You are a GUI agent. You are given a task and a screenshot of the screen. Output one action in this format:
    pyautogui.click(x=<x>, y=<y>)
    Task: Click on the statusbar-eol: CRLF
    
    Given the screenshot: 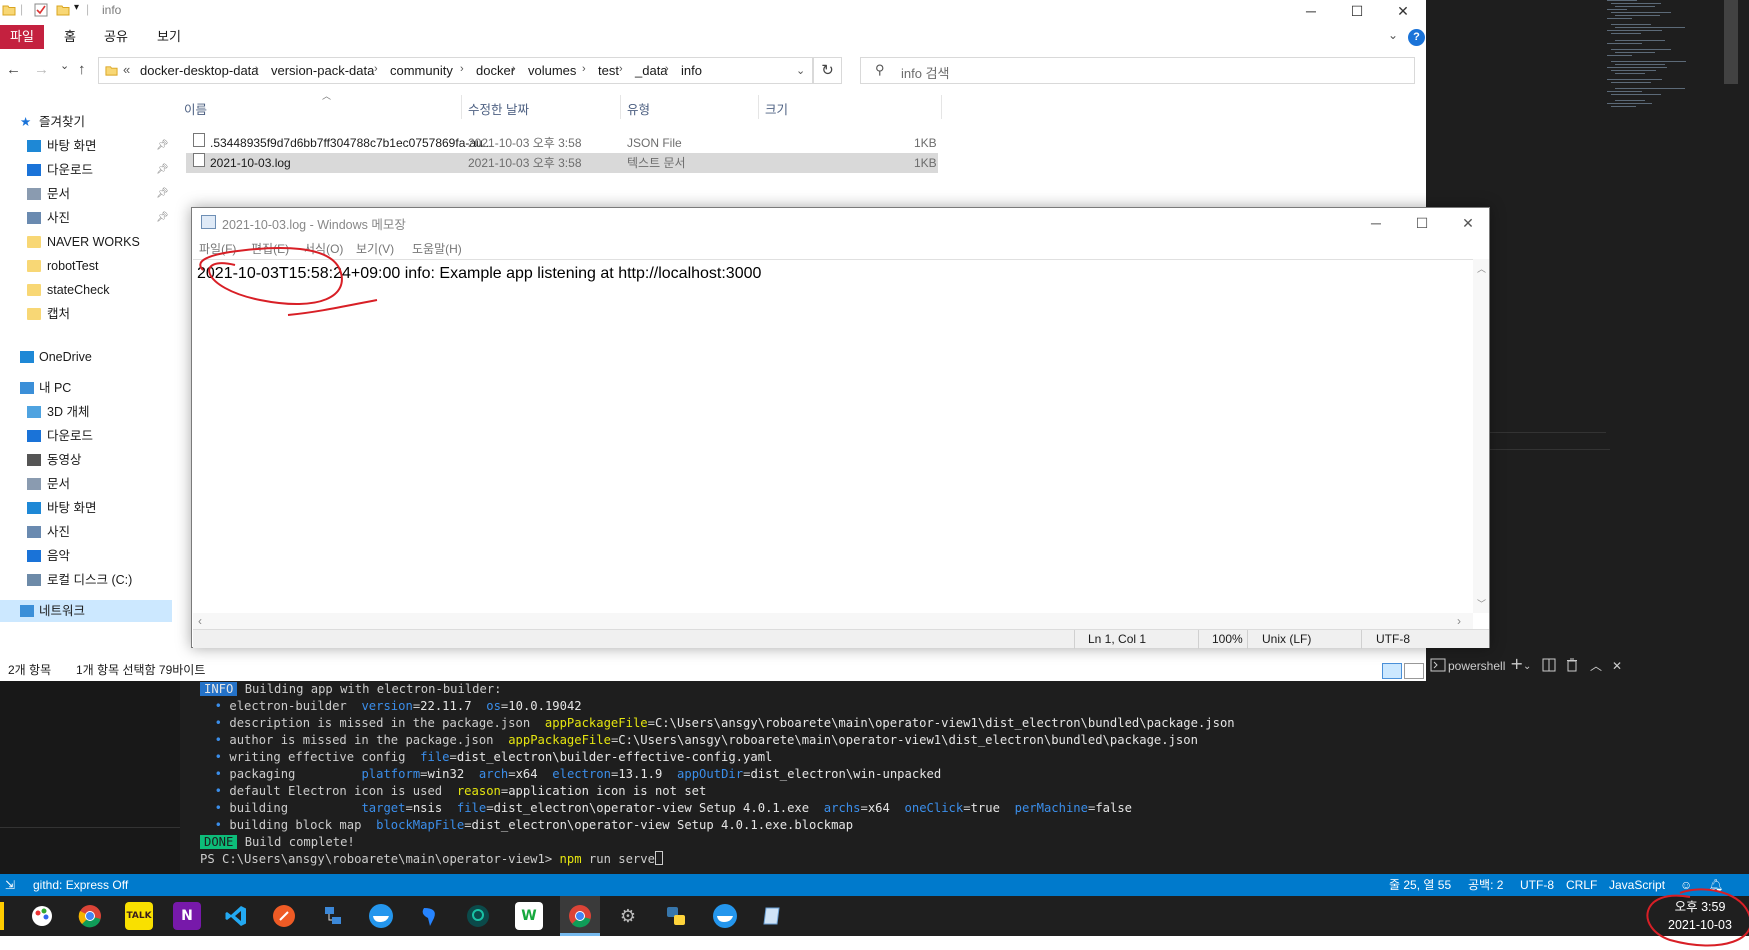 What is the action you would take?
    pyautogui.click(x=1581, y=885)
    